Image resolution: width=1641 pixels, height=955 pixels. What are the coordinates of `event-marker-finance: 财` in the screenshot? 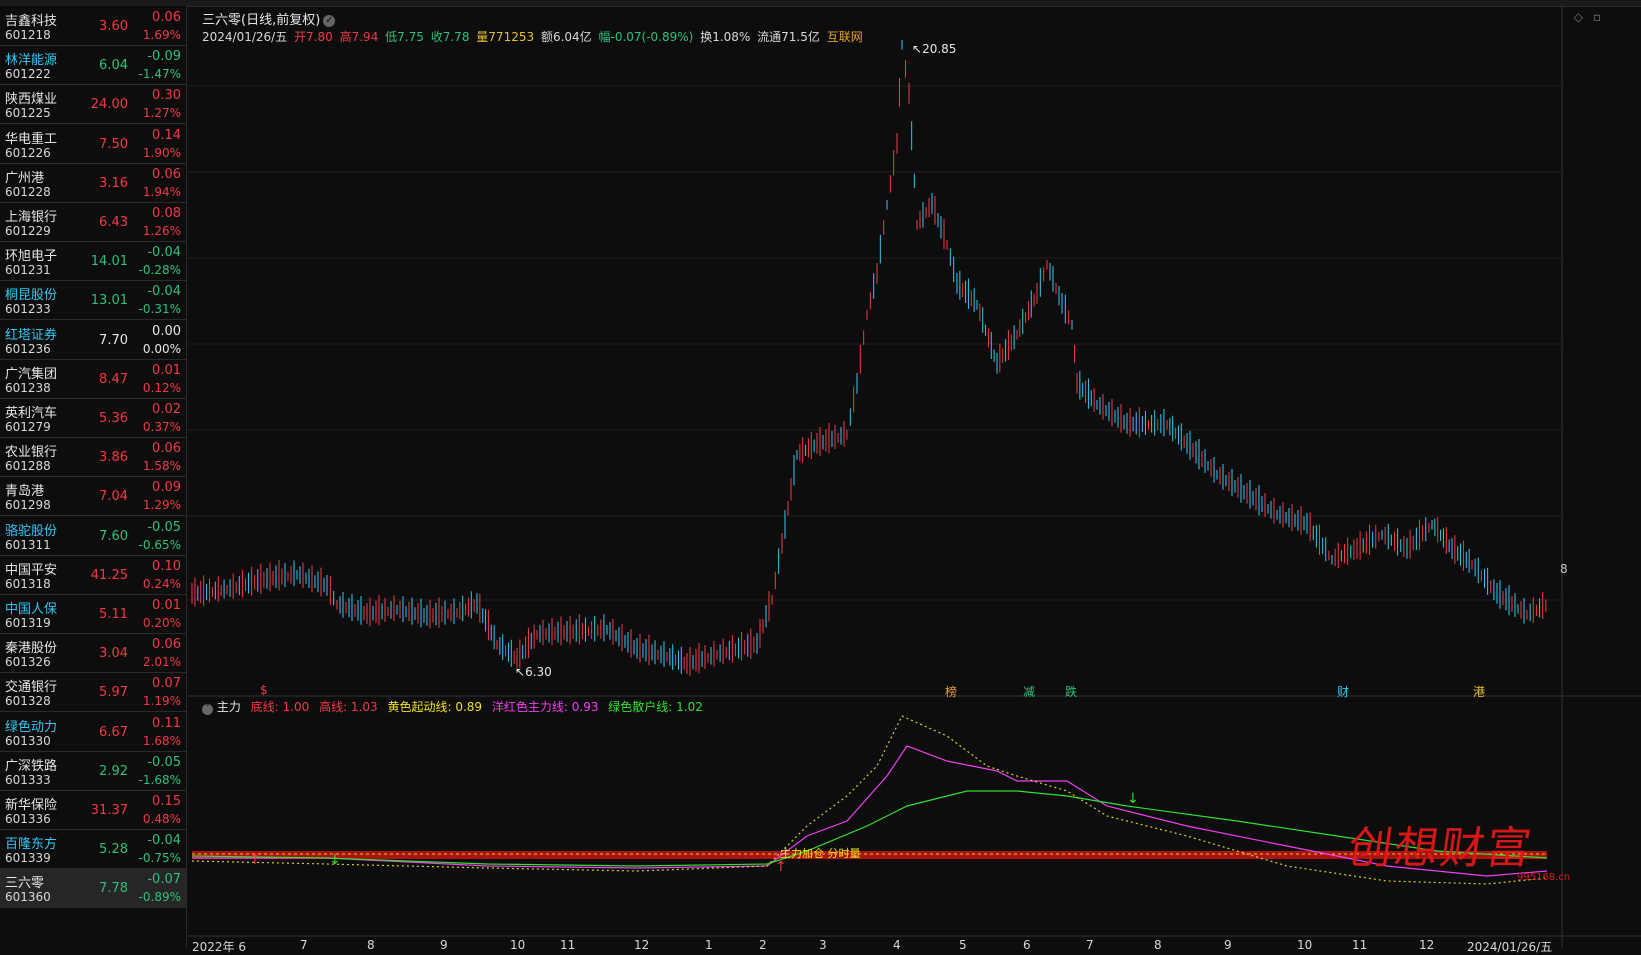 It's located at (1343, 691).